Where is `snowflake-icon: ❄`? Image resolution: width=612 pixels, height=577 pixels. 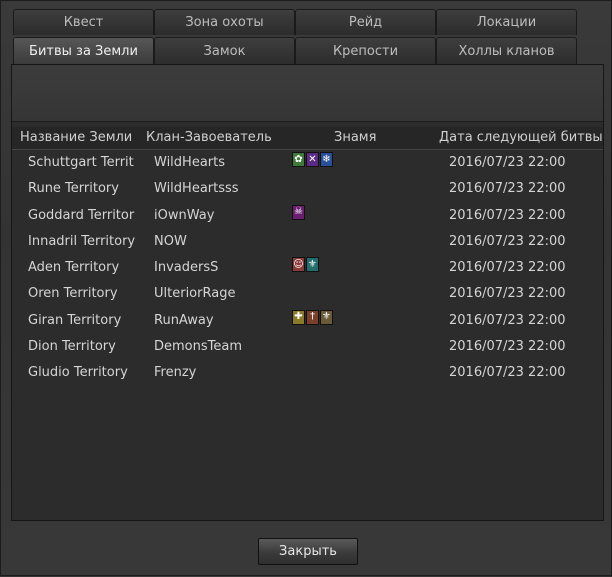
snowflake-icon: ❄ is located at coordinates (326, 159).